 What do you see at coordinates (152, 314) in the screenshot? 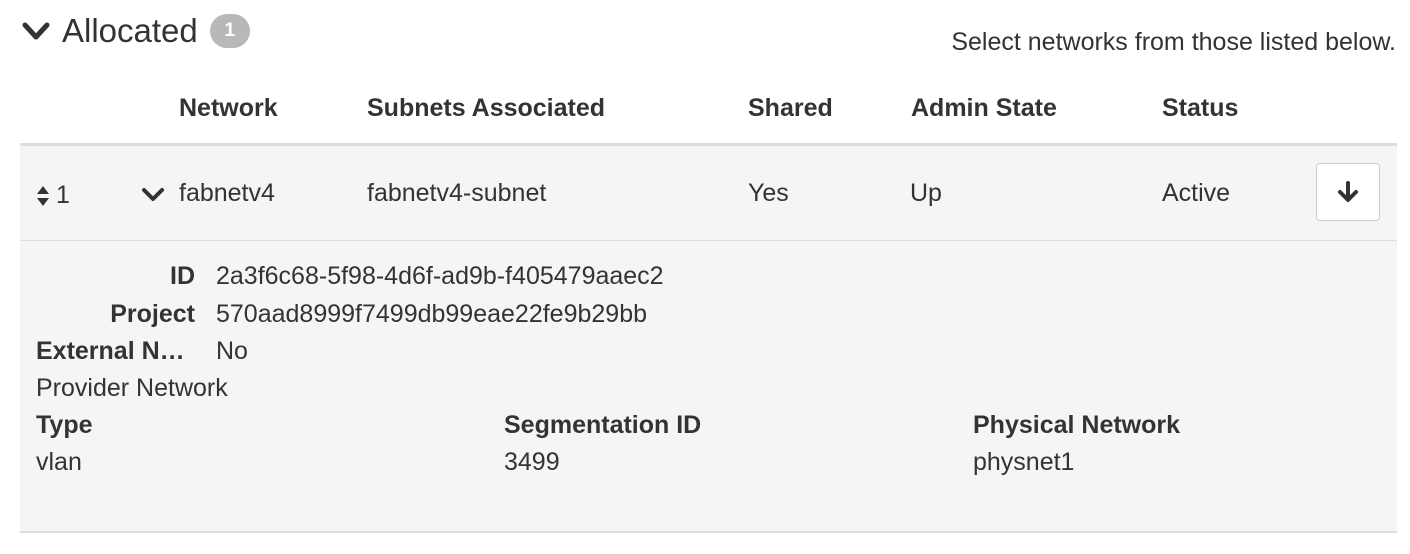
I see `project-label: Project` at bounding box center [152, 314].